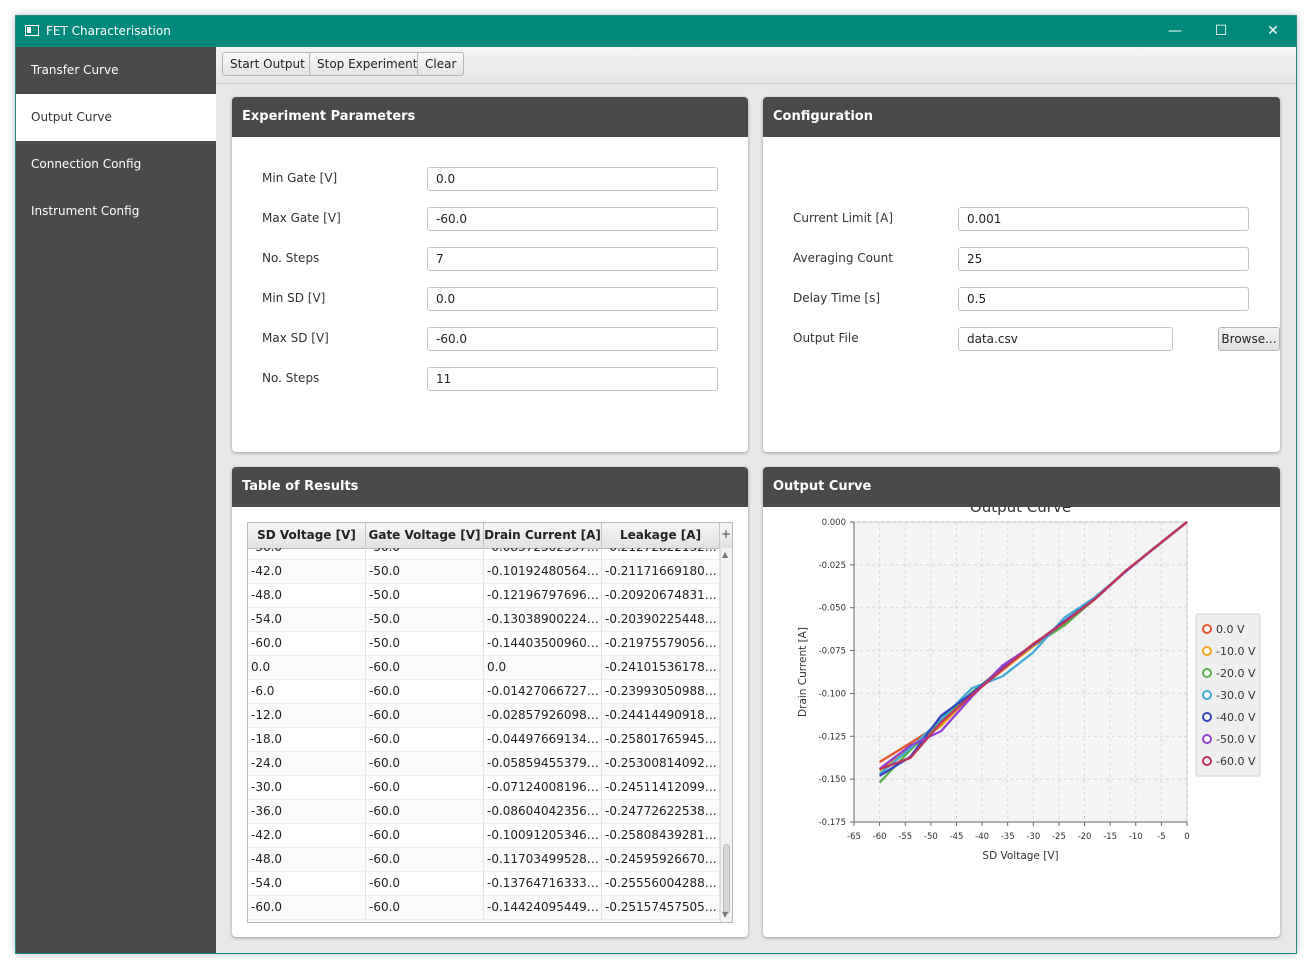 The width and height of the screenshot is (1312, 969). What do you see at coordinates (307, 883) in the screenshot?
I see `table-cell: -54.0` at bounding box center [307, 883].